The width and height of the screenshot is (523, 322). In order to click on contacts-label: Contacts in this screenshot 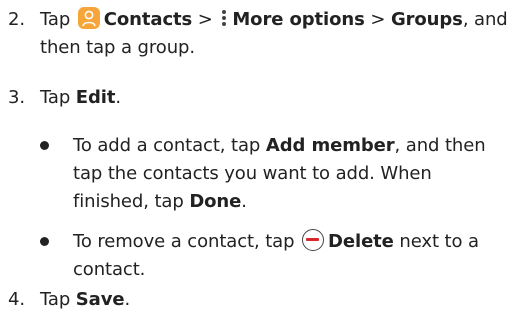, I will do `click(148, 19)`.